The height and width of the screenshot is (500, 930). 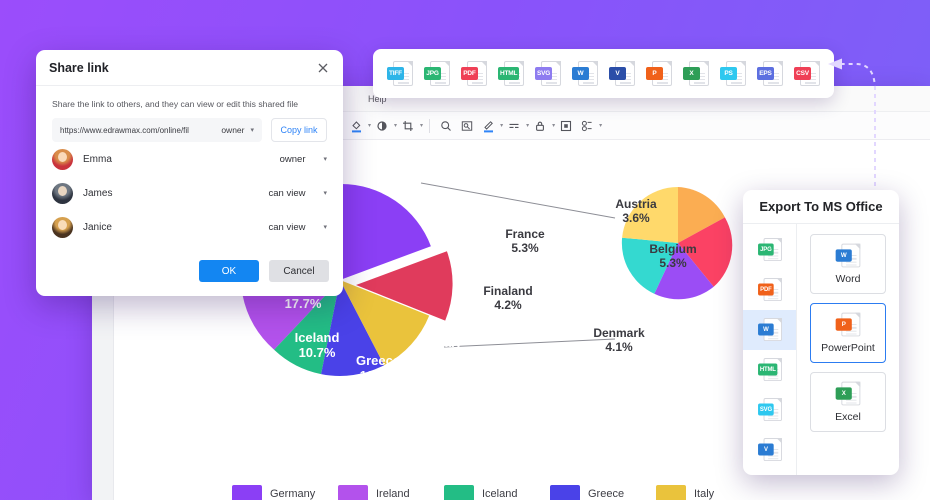 I want to click on legend-item-italy: Italy, so click(x=709, y=492).